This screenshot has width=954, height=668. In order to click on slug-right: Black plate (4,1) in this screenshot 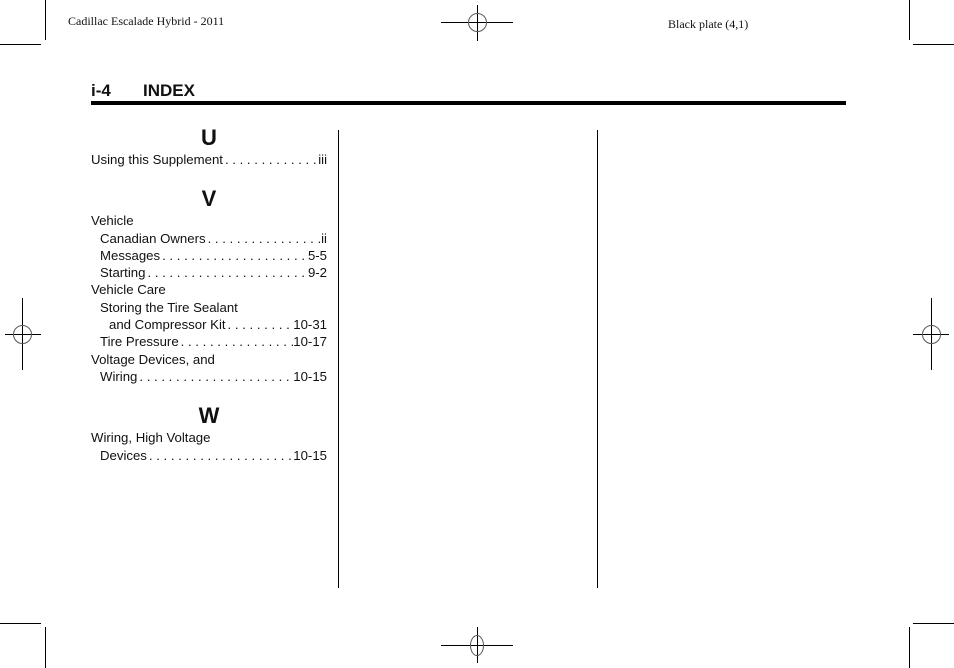, I will do `click(708, 24)`.